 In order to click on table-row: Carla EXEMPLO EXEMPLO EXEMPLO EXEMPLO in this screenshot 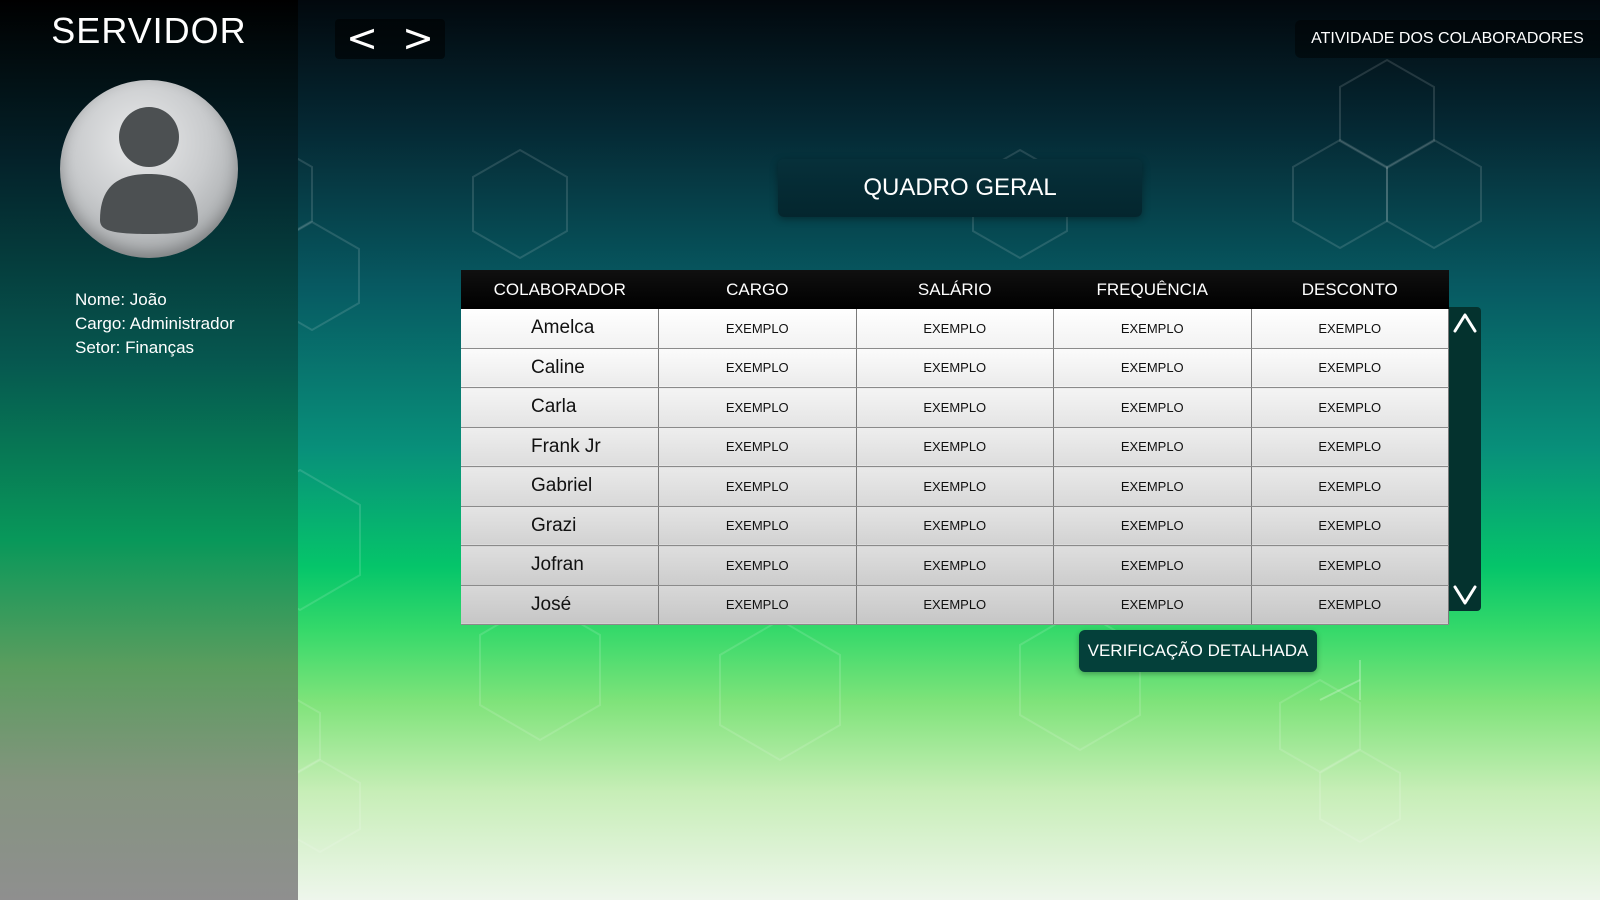, I will do `click(955, 407)`.